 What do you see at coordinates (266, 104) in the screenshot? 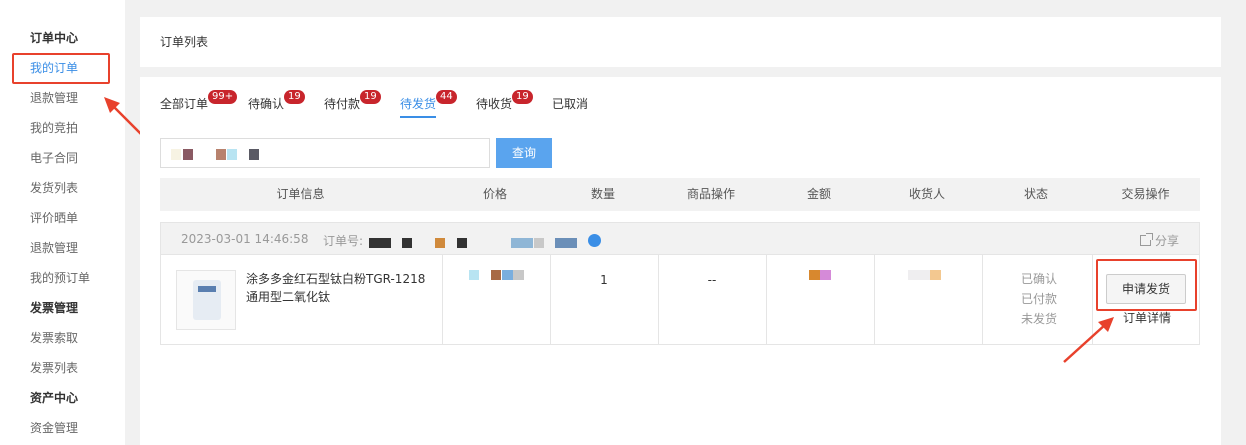
I see `tab-label: 待确认` at bounding box center [266, 104].